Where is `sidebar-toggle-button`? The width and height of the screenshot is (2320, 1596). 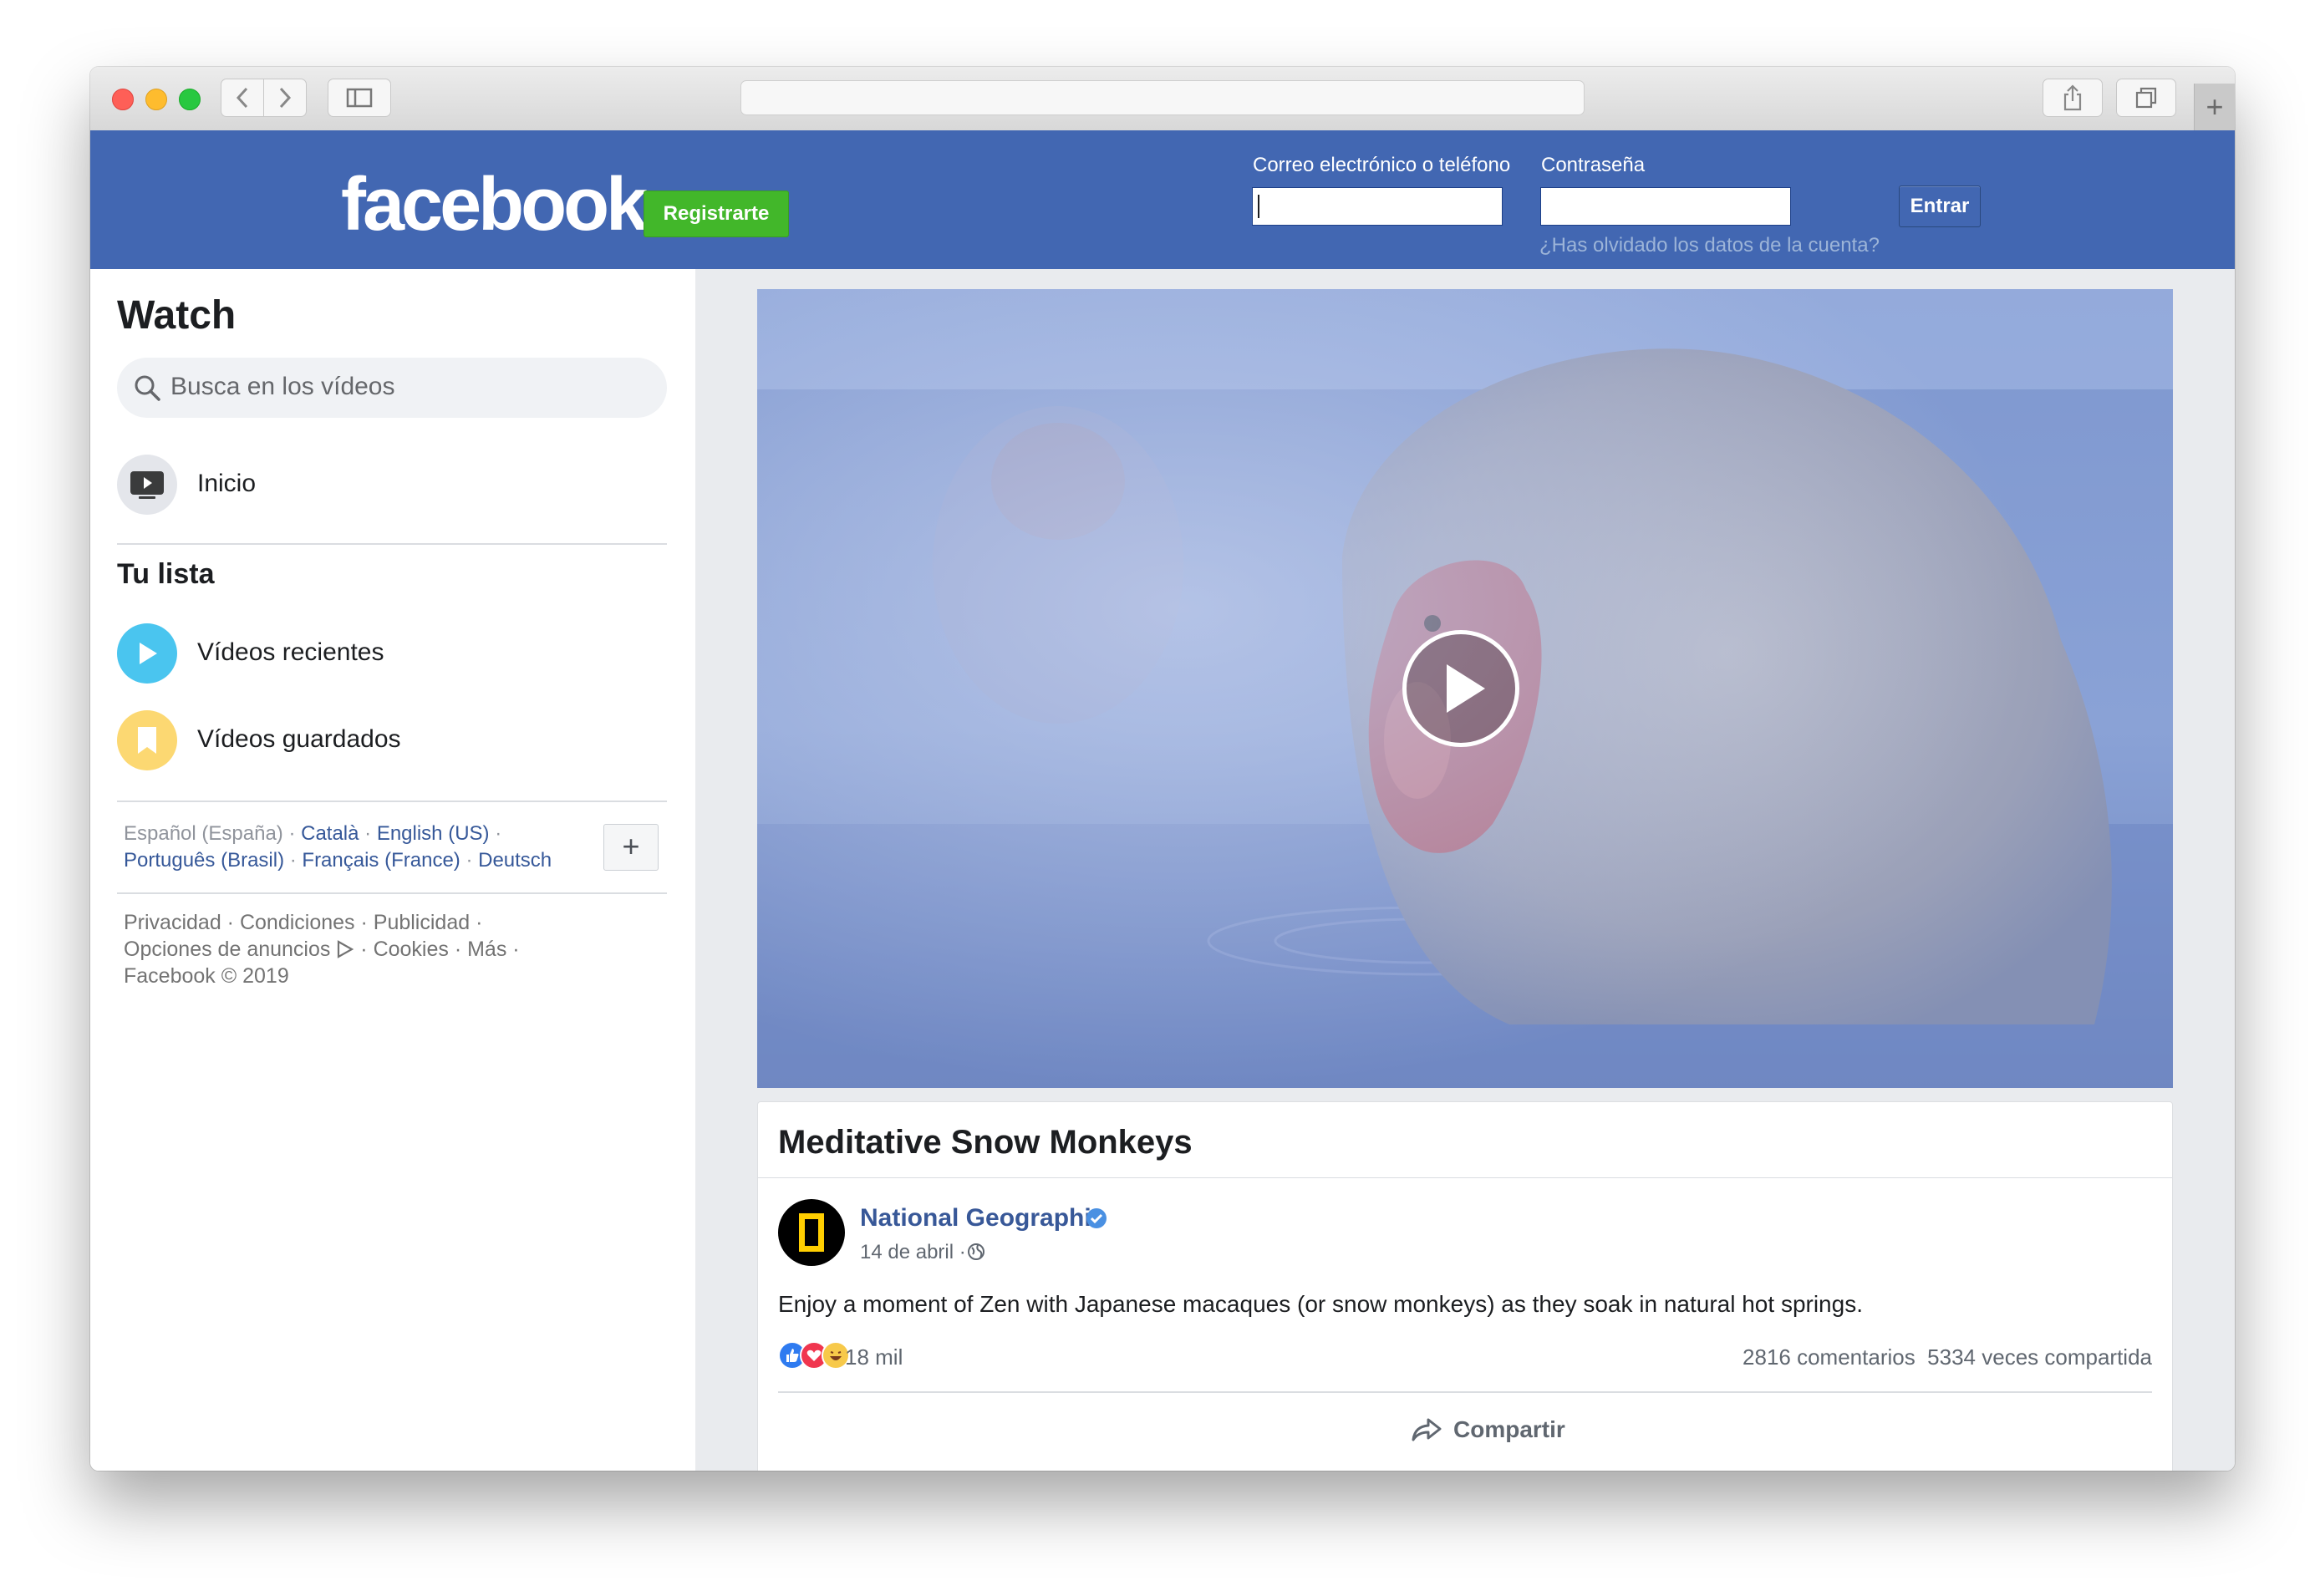 sidebar-toggle-button is located at coordinates (360, 98).